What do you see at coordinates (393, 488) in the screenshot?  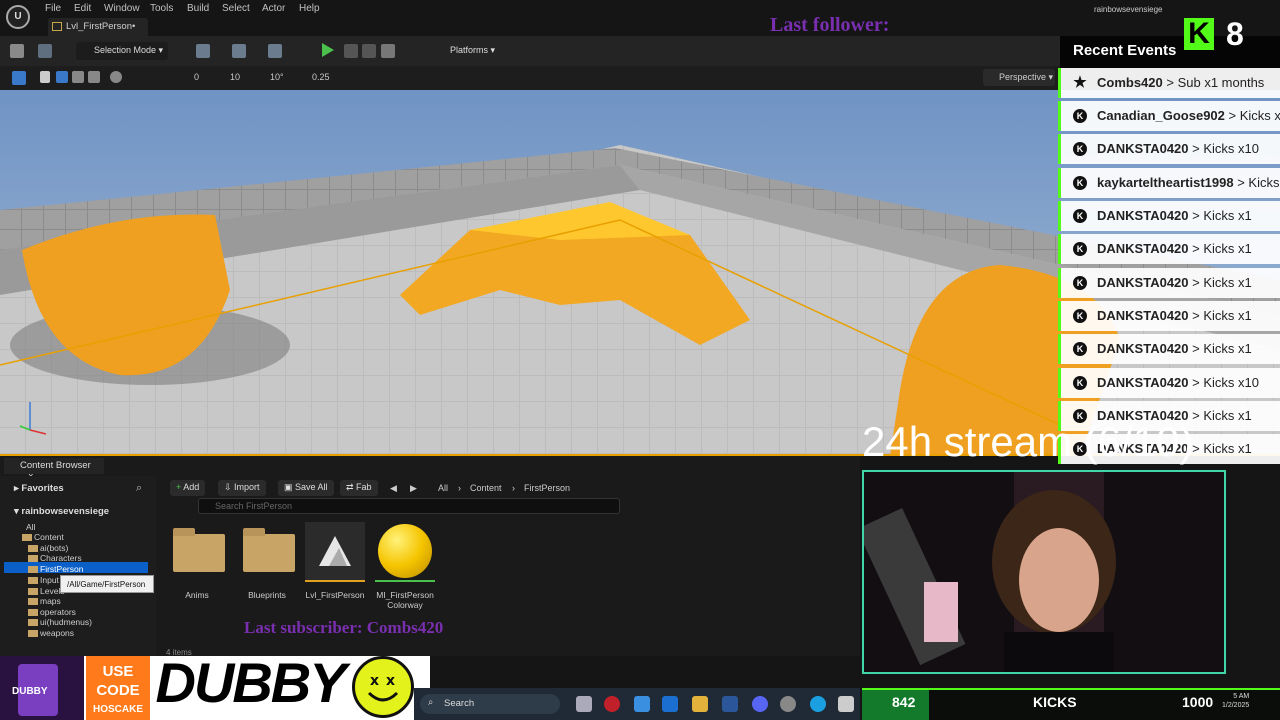 I see `back-icon: ◀` at bounding box center [393, 488].